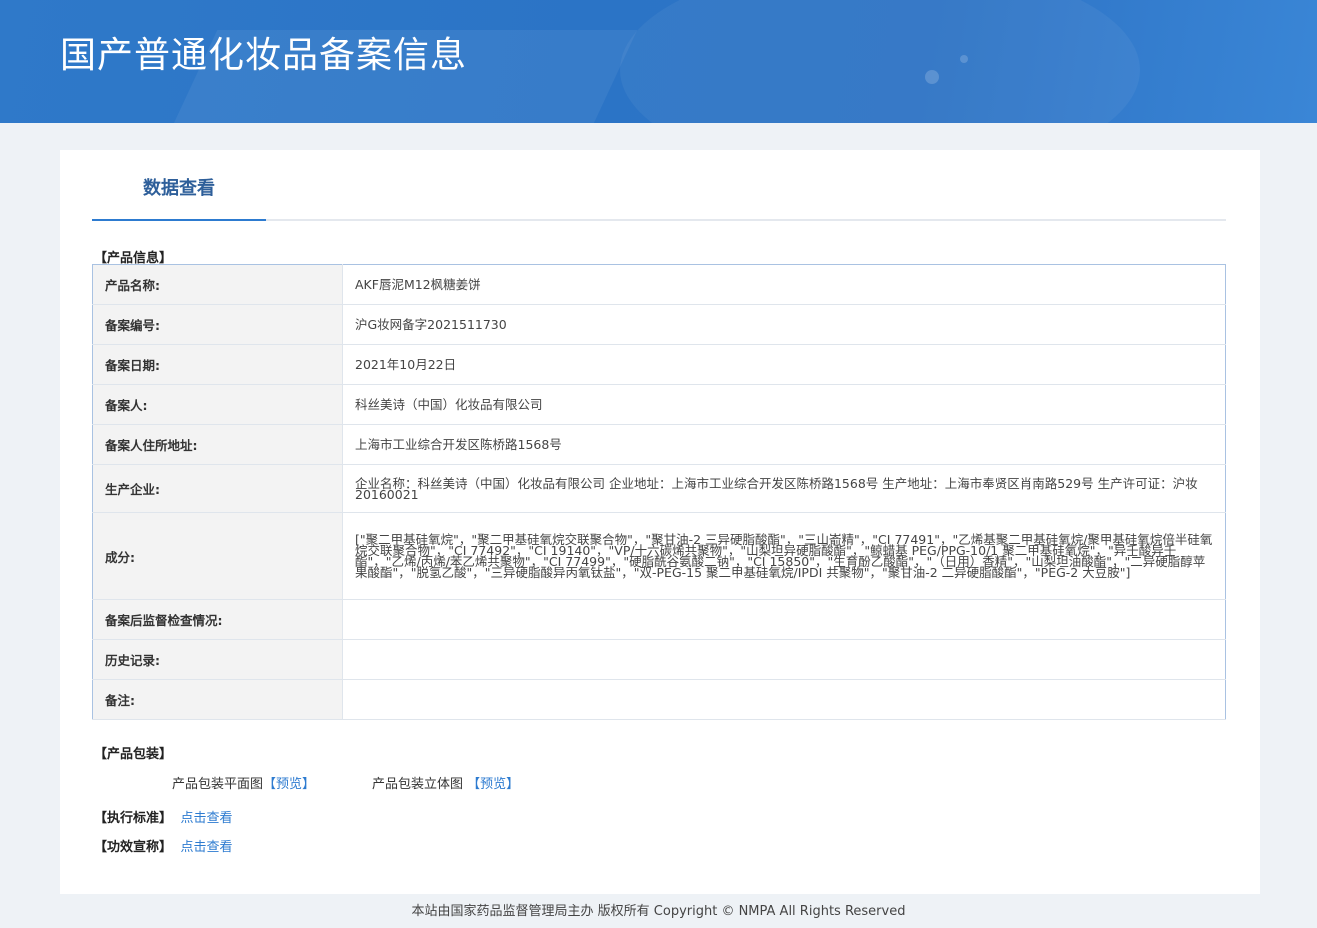  Describe the element at coordinates (784, 324) in the screenshot. I see `row-value: 沪G妆网备字2021511730` at that location.